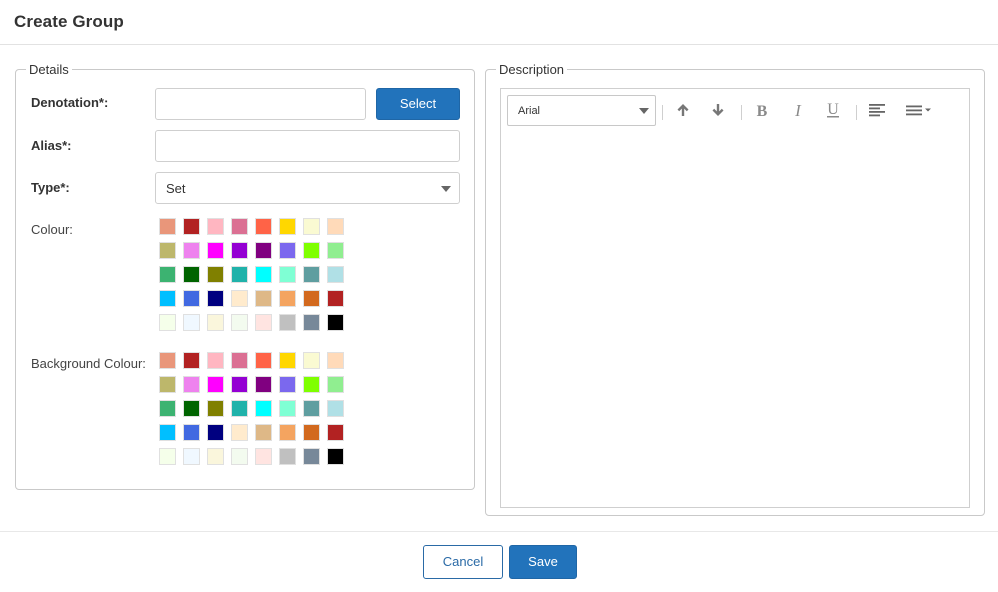 The height and width of the screenshot is (592, 998). I want to click on alias-input, so click(307, 146).